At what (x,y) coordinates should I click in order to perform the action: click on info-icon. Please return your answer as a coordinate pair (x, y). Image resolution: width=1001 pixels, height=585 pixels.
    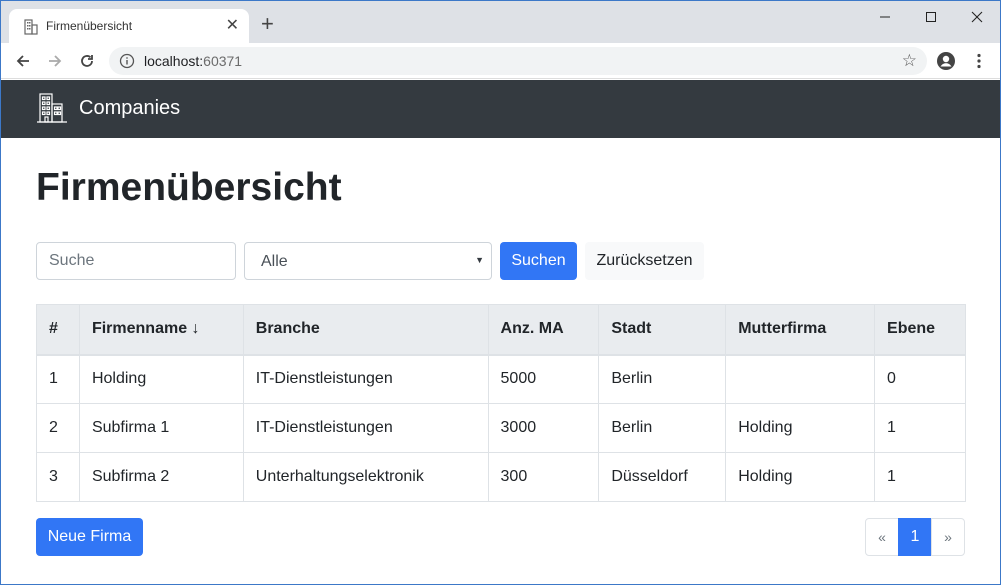
    Looking at the image, I should click on (127, 61).